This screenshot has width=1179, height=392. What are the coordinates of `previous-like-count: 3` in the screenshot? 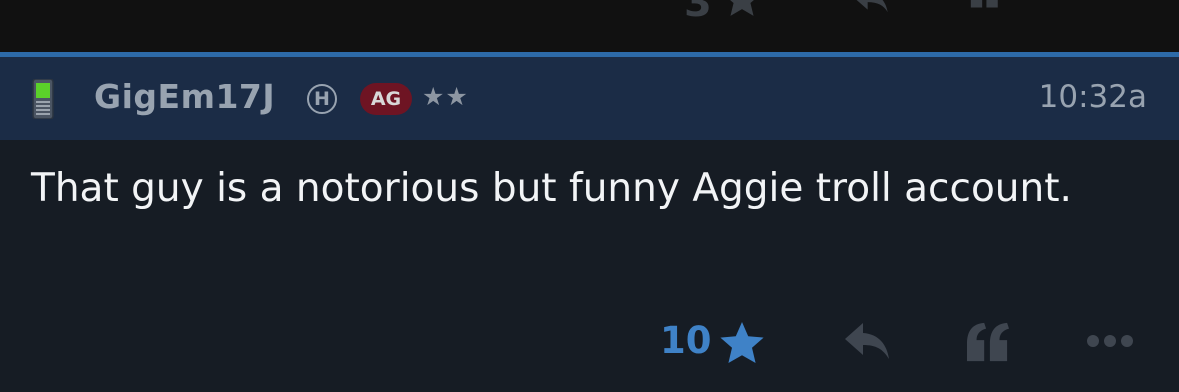 It's located at (698, 13).